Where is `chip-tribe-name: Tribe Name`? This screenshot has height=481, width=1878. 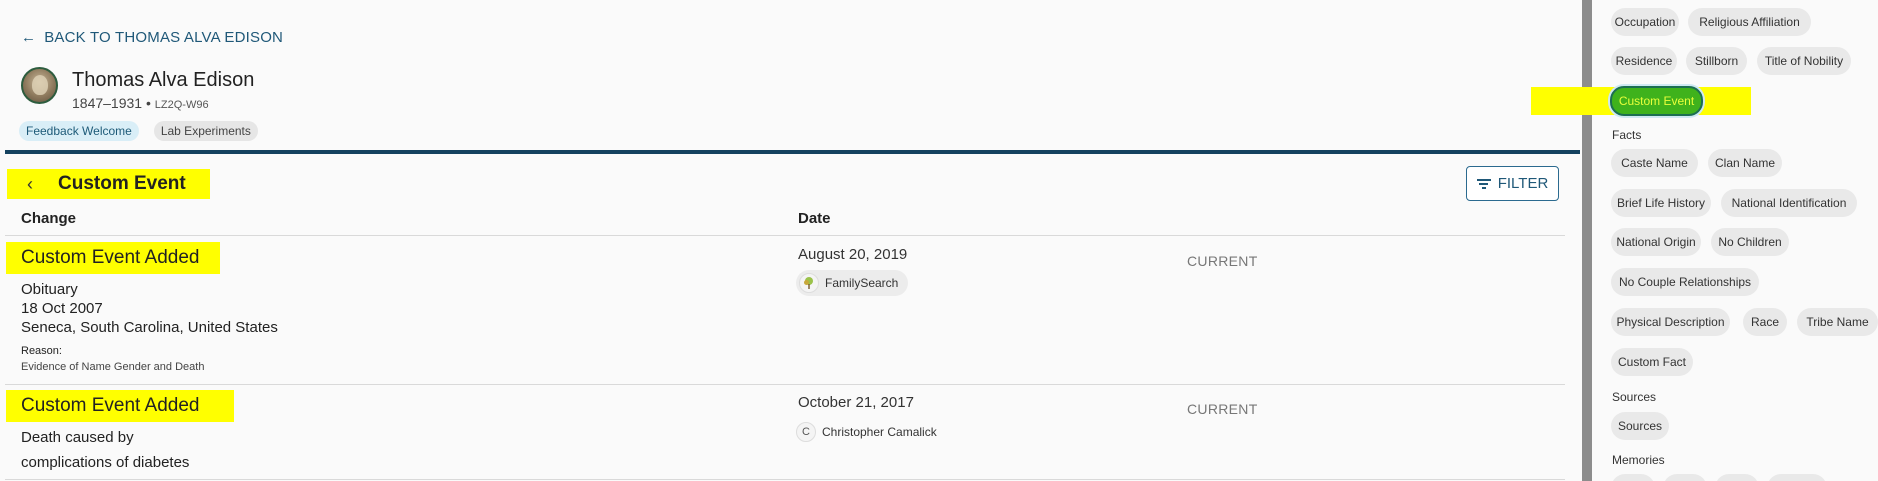
chip-tribe-name: Tribe Name is located at coordinates (1837, 322).